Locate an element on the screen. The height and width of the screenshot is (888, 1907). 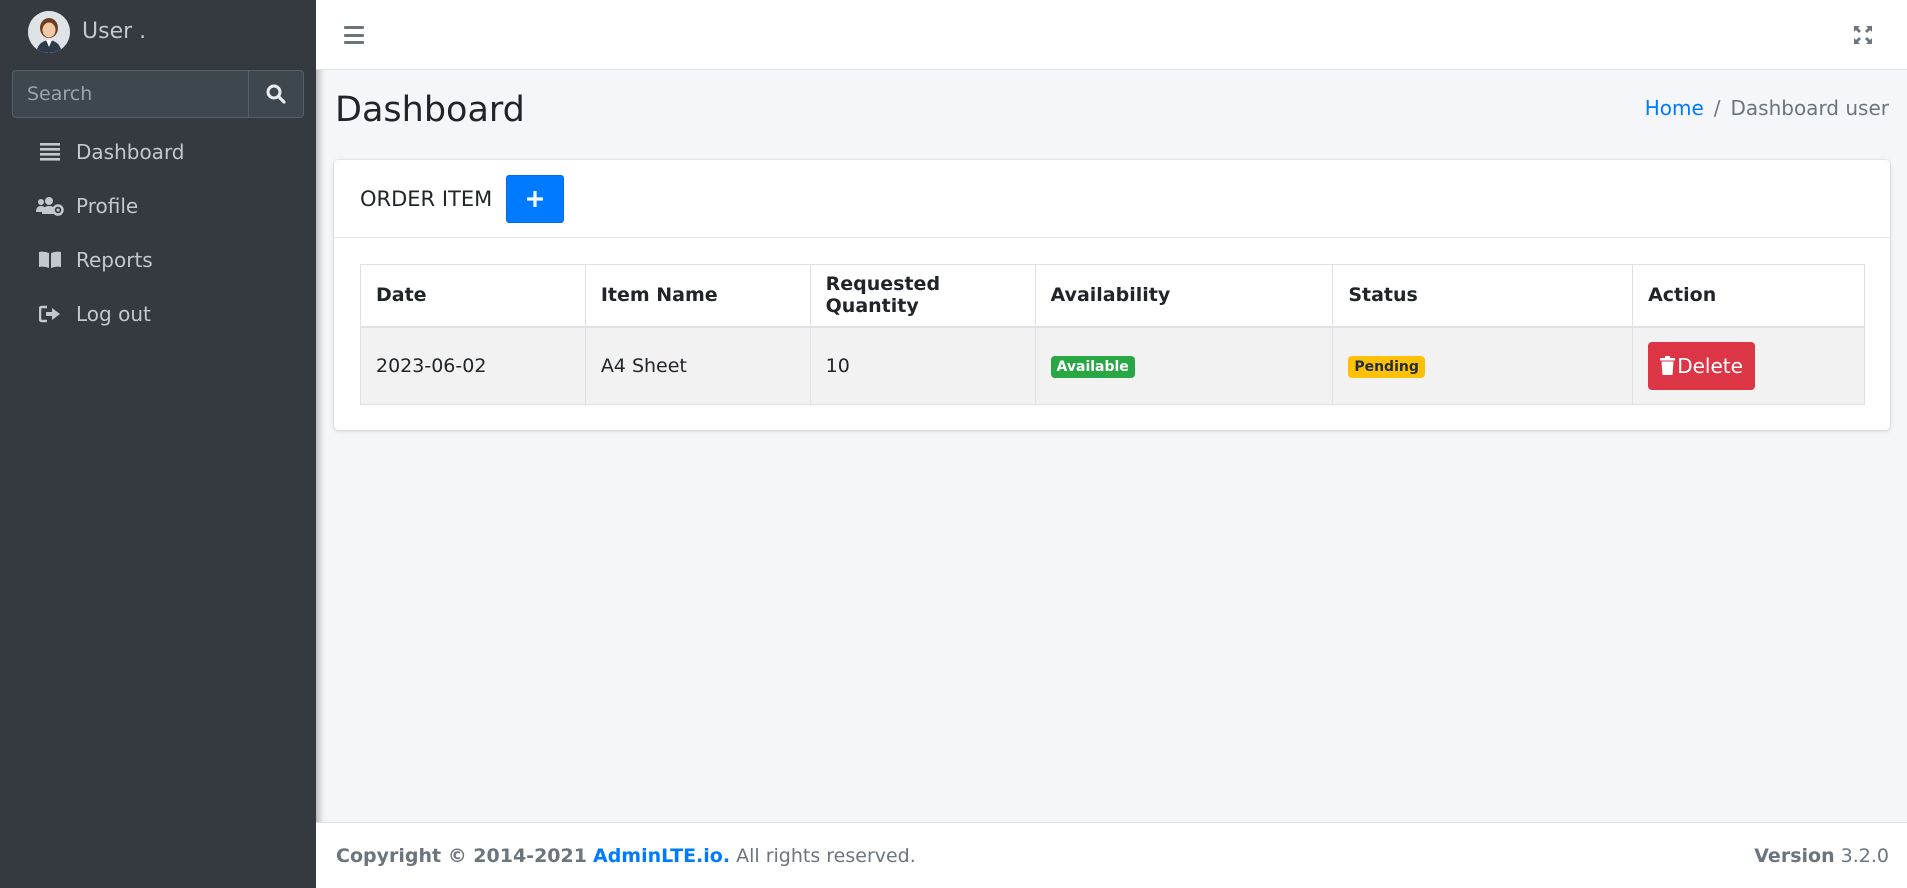
card-title: ORDER ITEM is located at coordinates (426, 198).